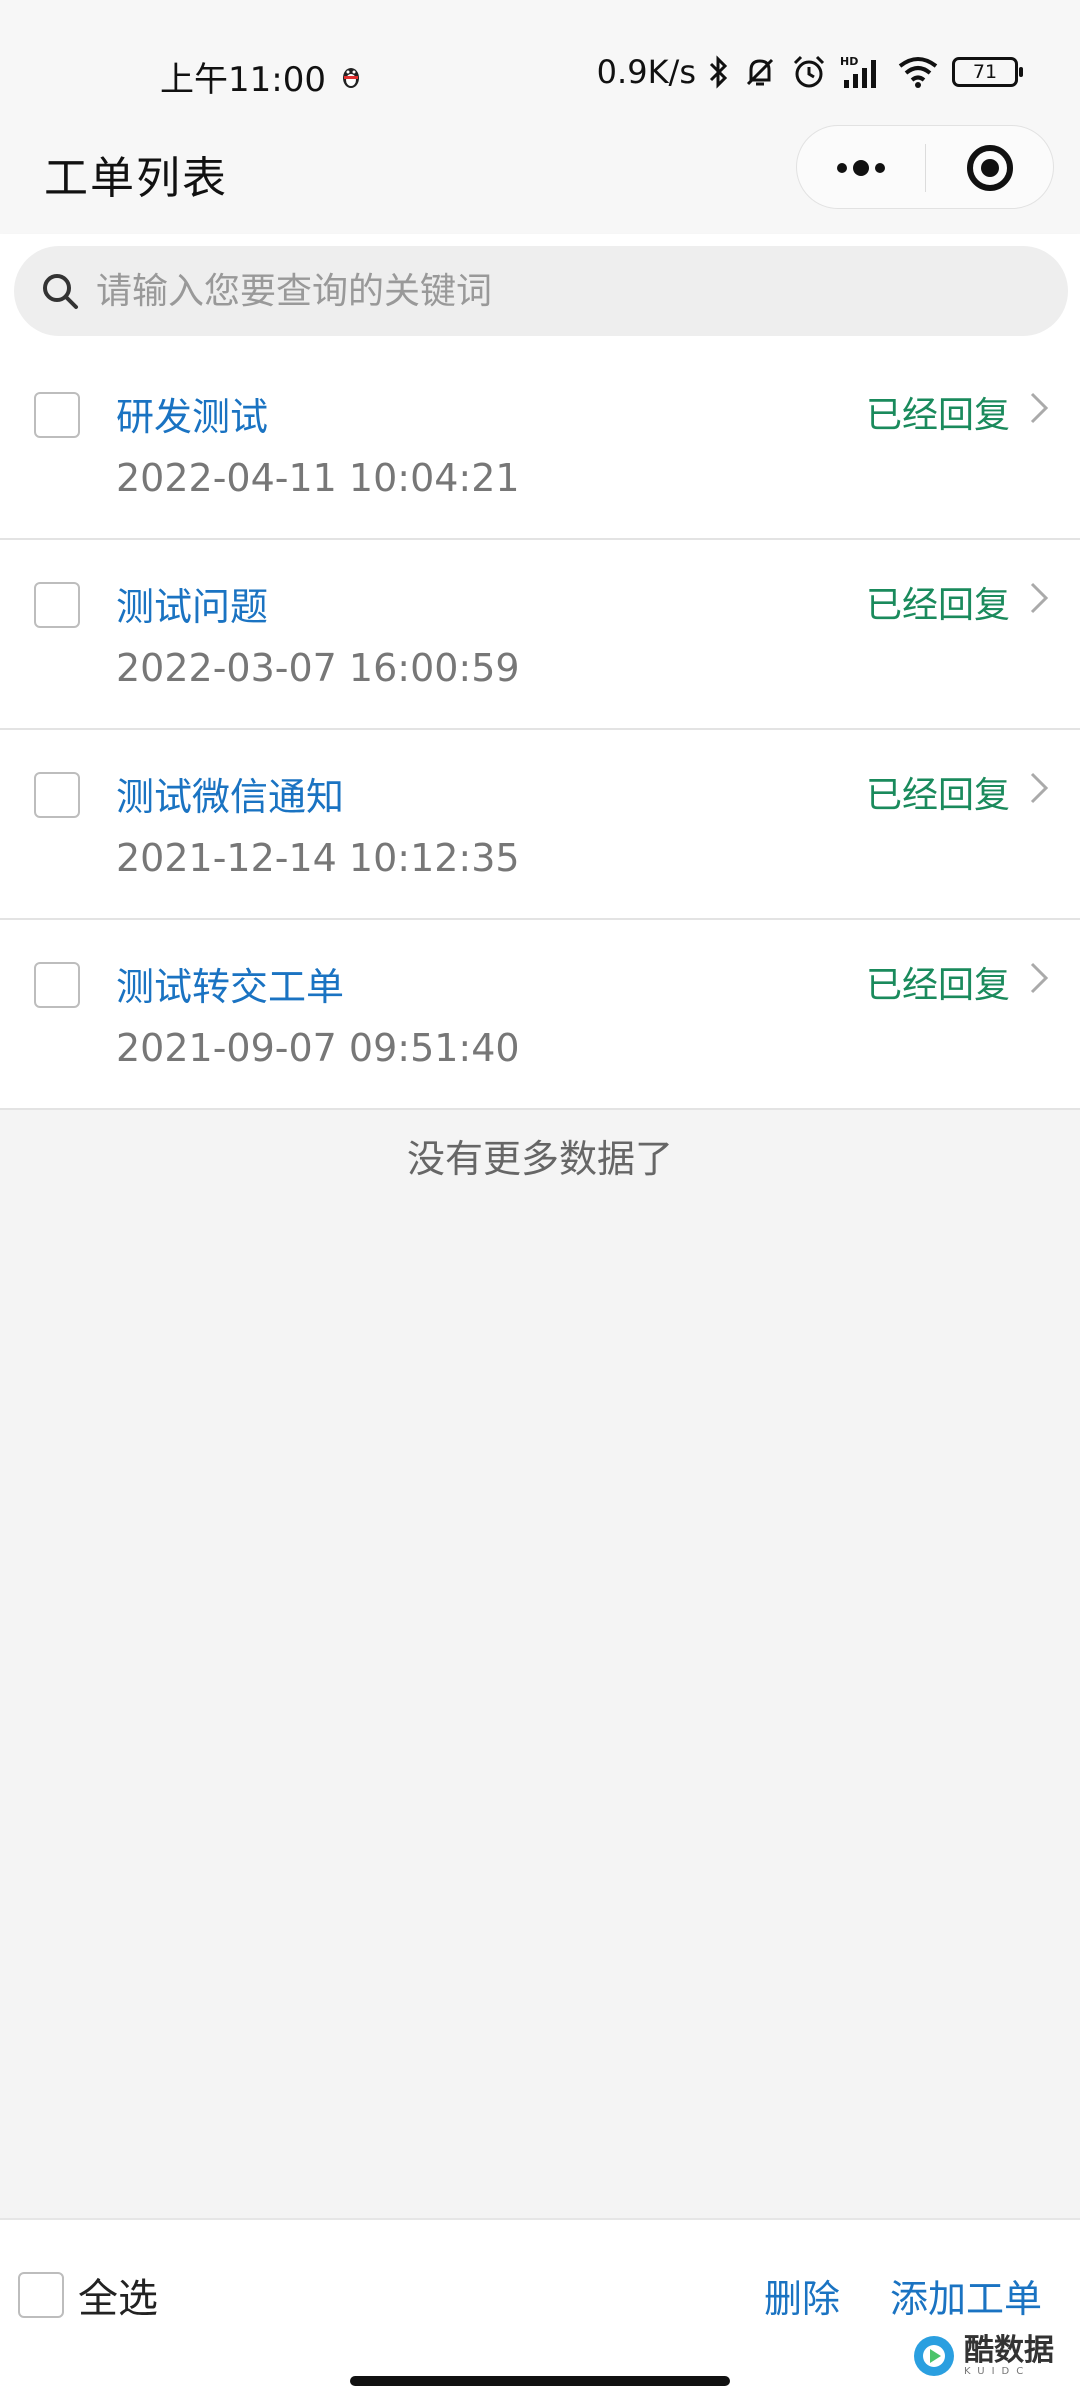 Image resolution: width=1080 pixels, height=2400 pixels. I want to click on no-more-data-text: 没有更多数据了, so click(539, 1159).